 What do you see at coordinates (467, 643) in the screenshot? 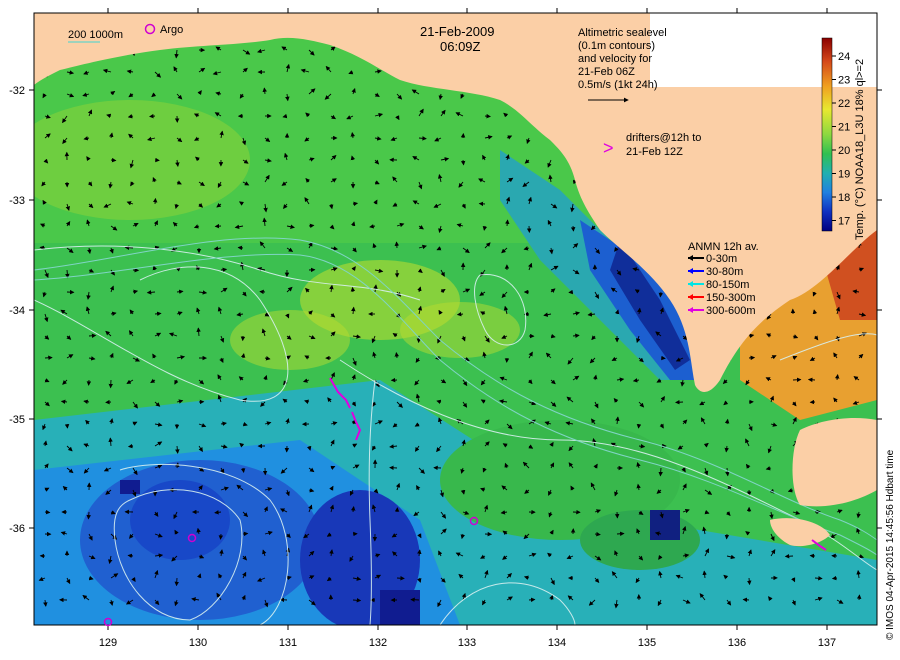
I see `x-tick-label: 133` at bounding box center [467, 643].